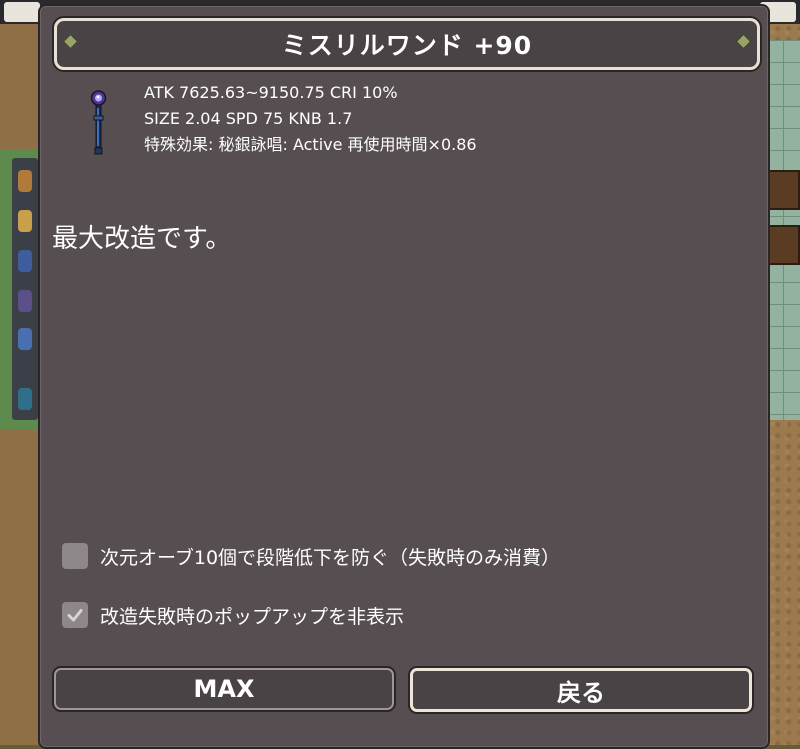 The image size is (800, 749). I want to click on checkmark-icon, so click(75, 615).